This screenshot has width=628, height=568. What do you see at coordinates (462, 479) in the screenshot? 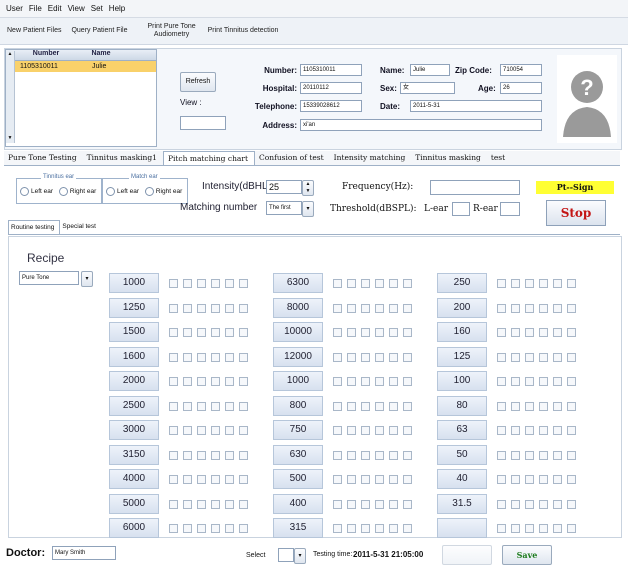
I see `frequency-button-40: 40` at bounding box center [462, 479].